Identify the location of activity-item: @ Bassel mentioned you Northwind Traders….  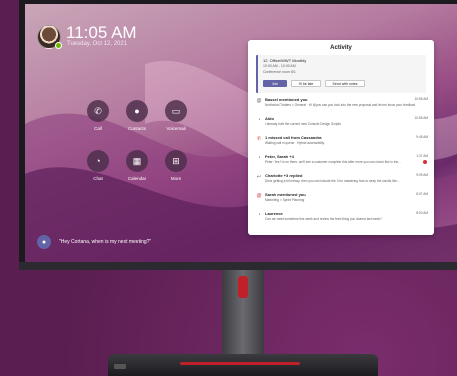
(341, 103).